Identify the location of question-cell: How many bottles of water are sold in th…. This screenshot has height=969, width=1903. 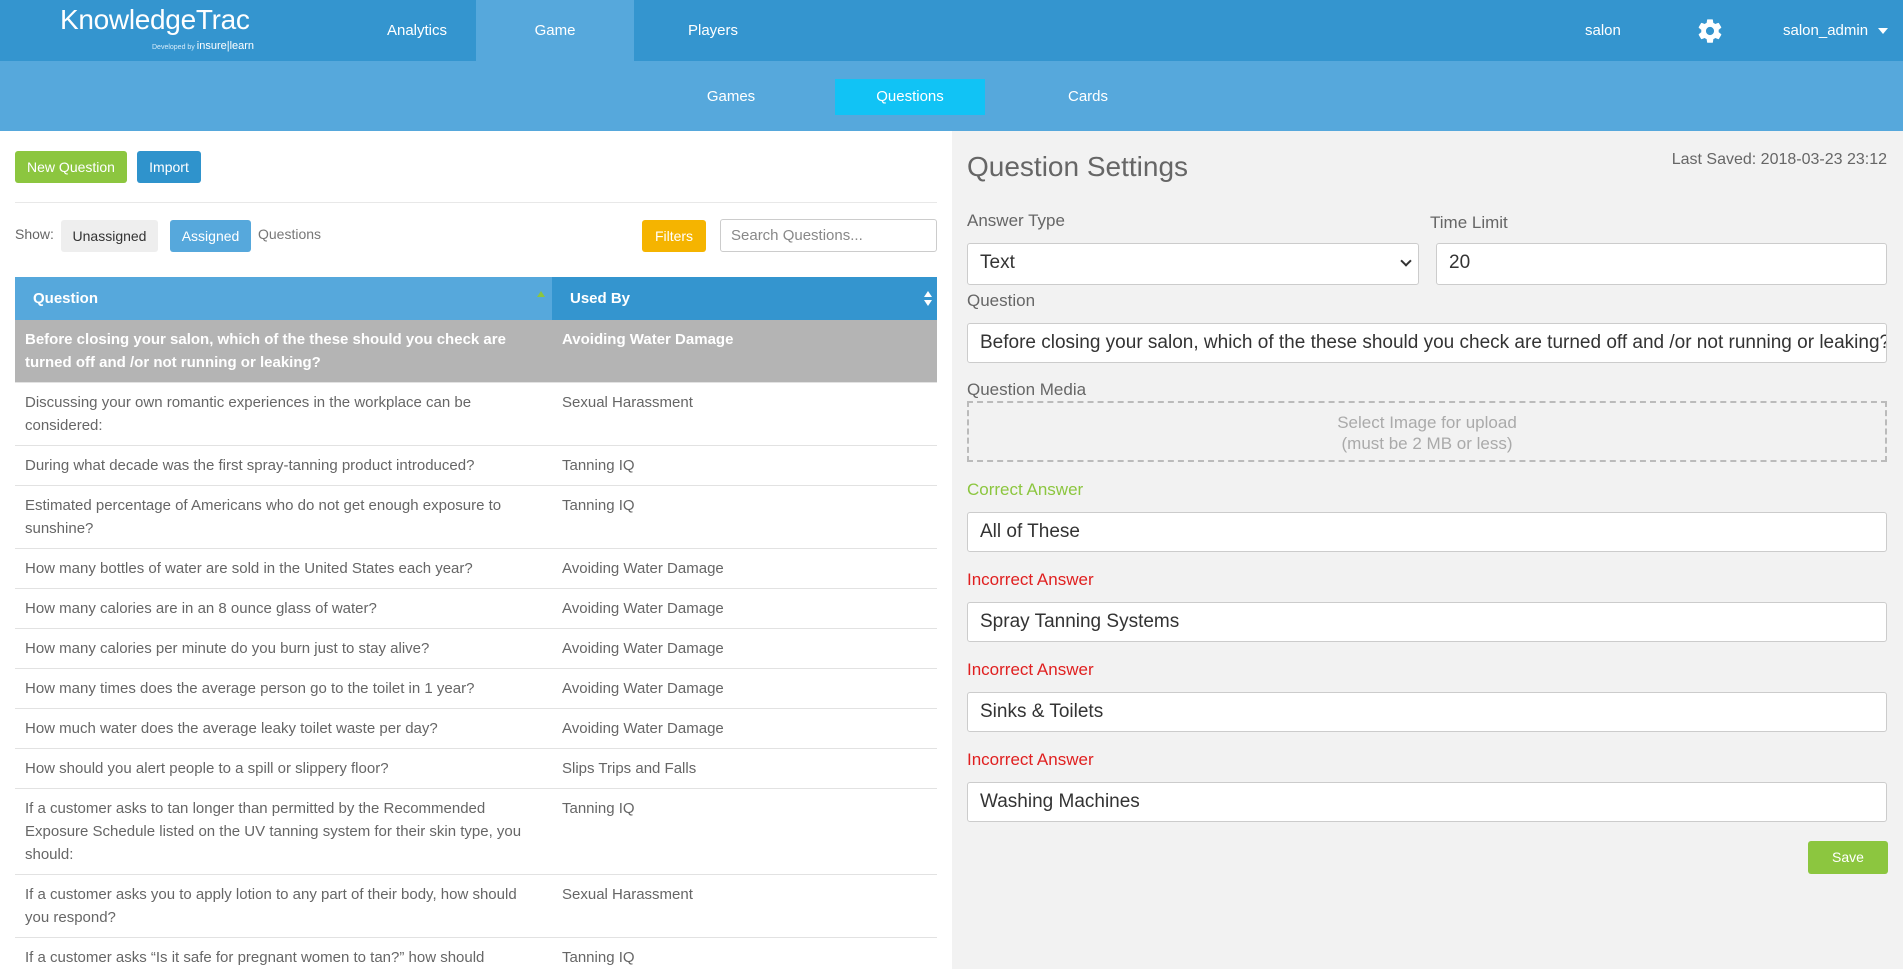
(249, 568).